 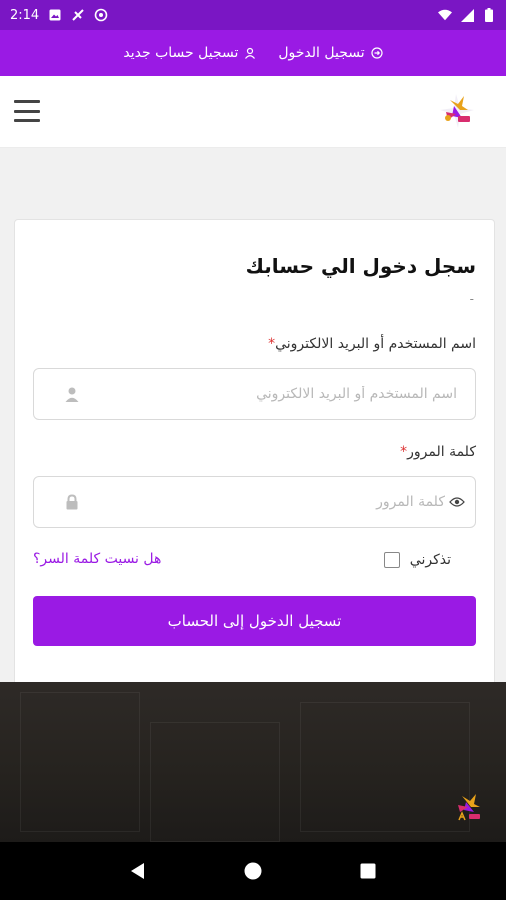 I want to click on recents-icon, so click(x=368, y=871).